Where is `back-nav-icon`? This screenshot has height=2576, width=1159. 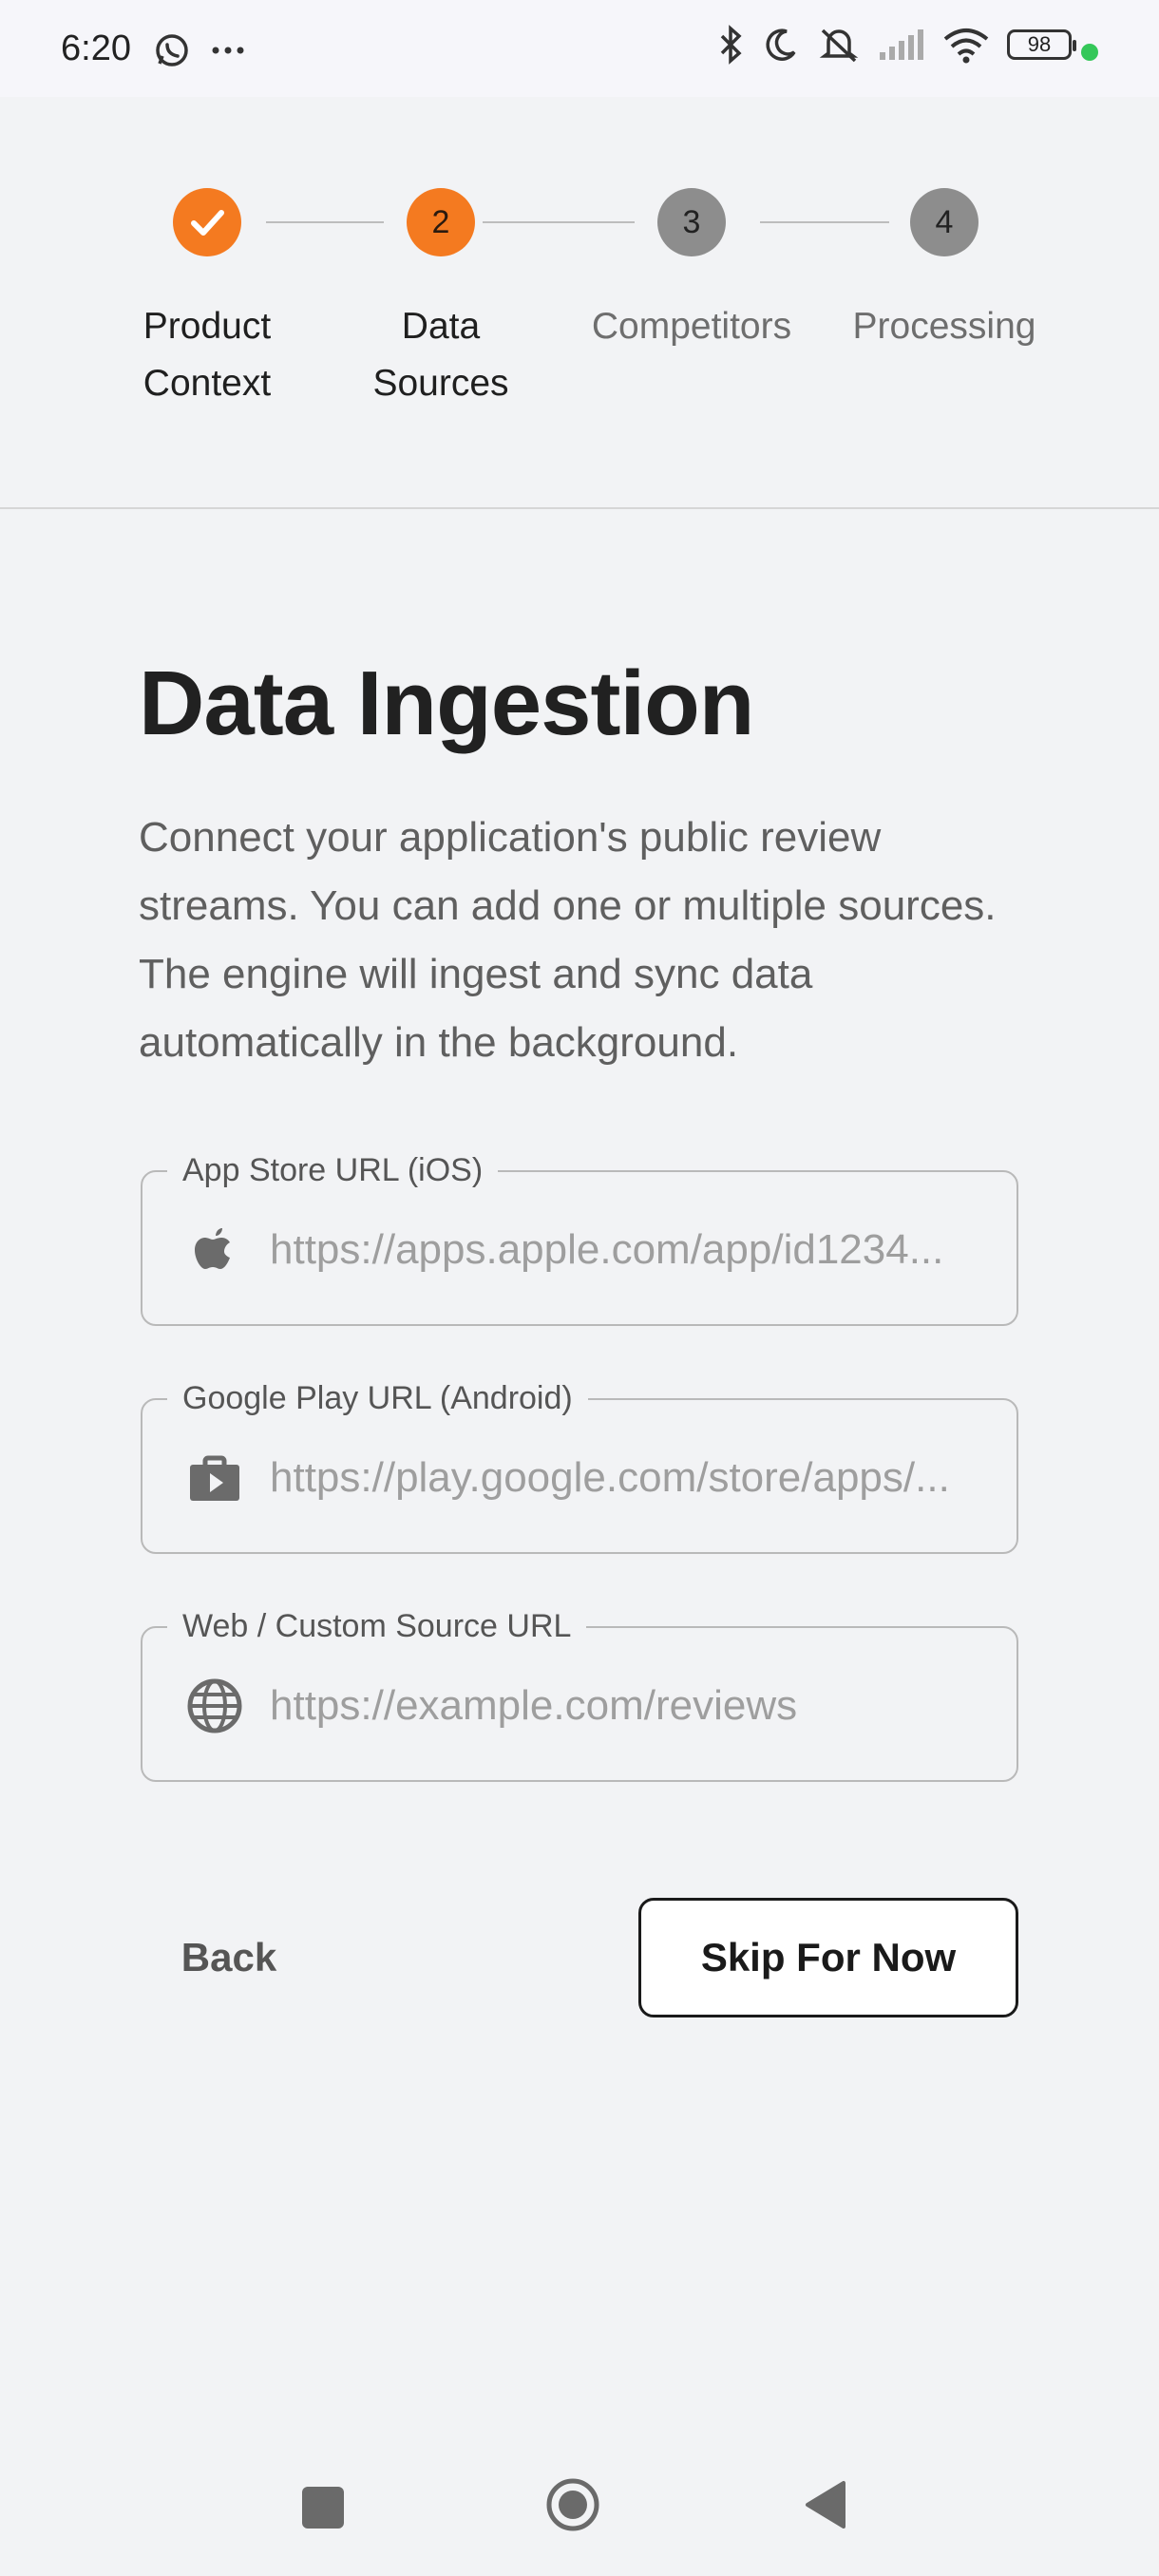
back-nav-icon is located at coordinates (825, 2504).